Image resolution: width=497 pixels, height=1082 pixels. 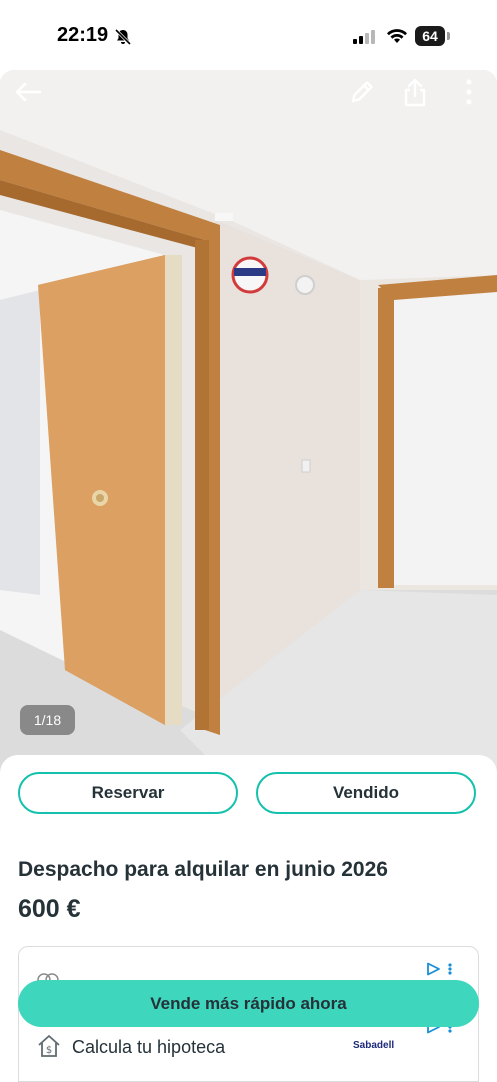 I want to click on edit-button, so click(x=362, y=92).